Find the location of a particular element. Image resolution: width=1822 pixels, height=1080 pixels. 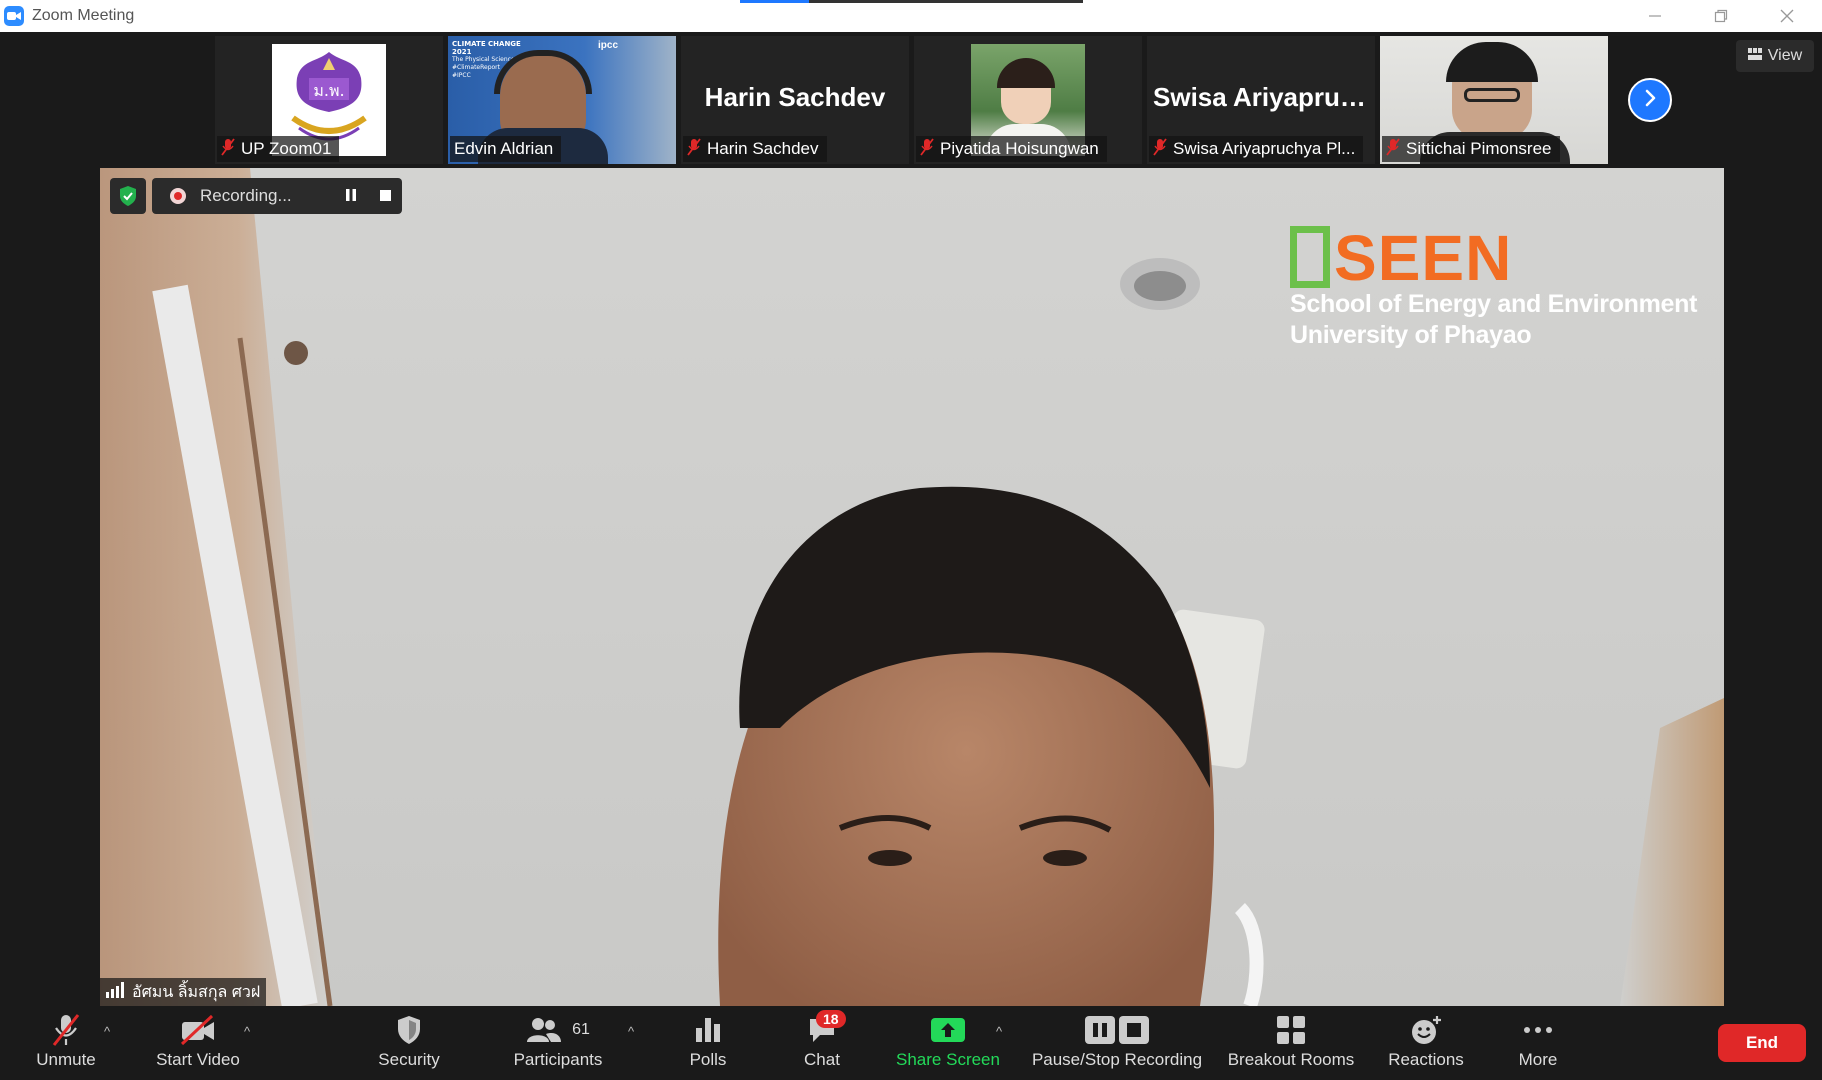

audio-options-caret-icon: ^ is located at coordinates (107, 1031).